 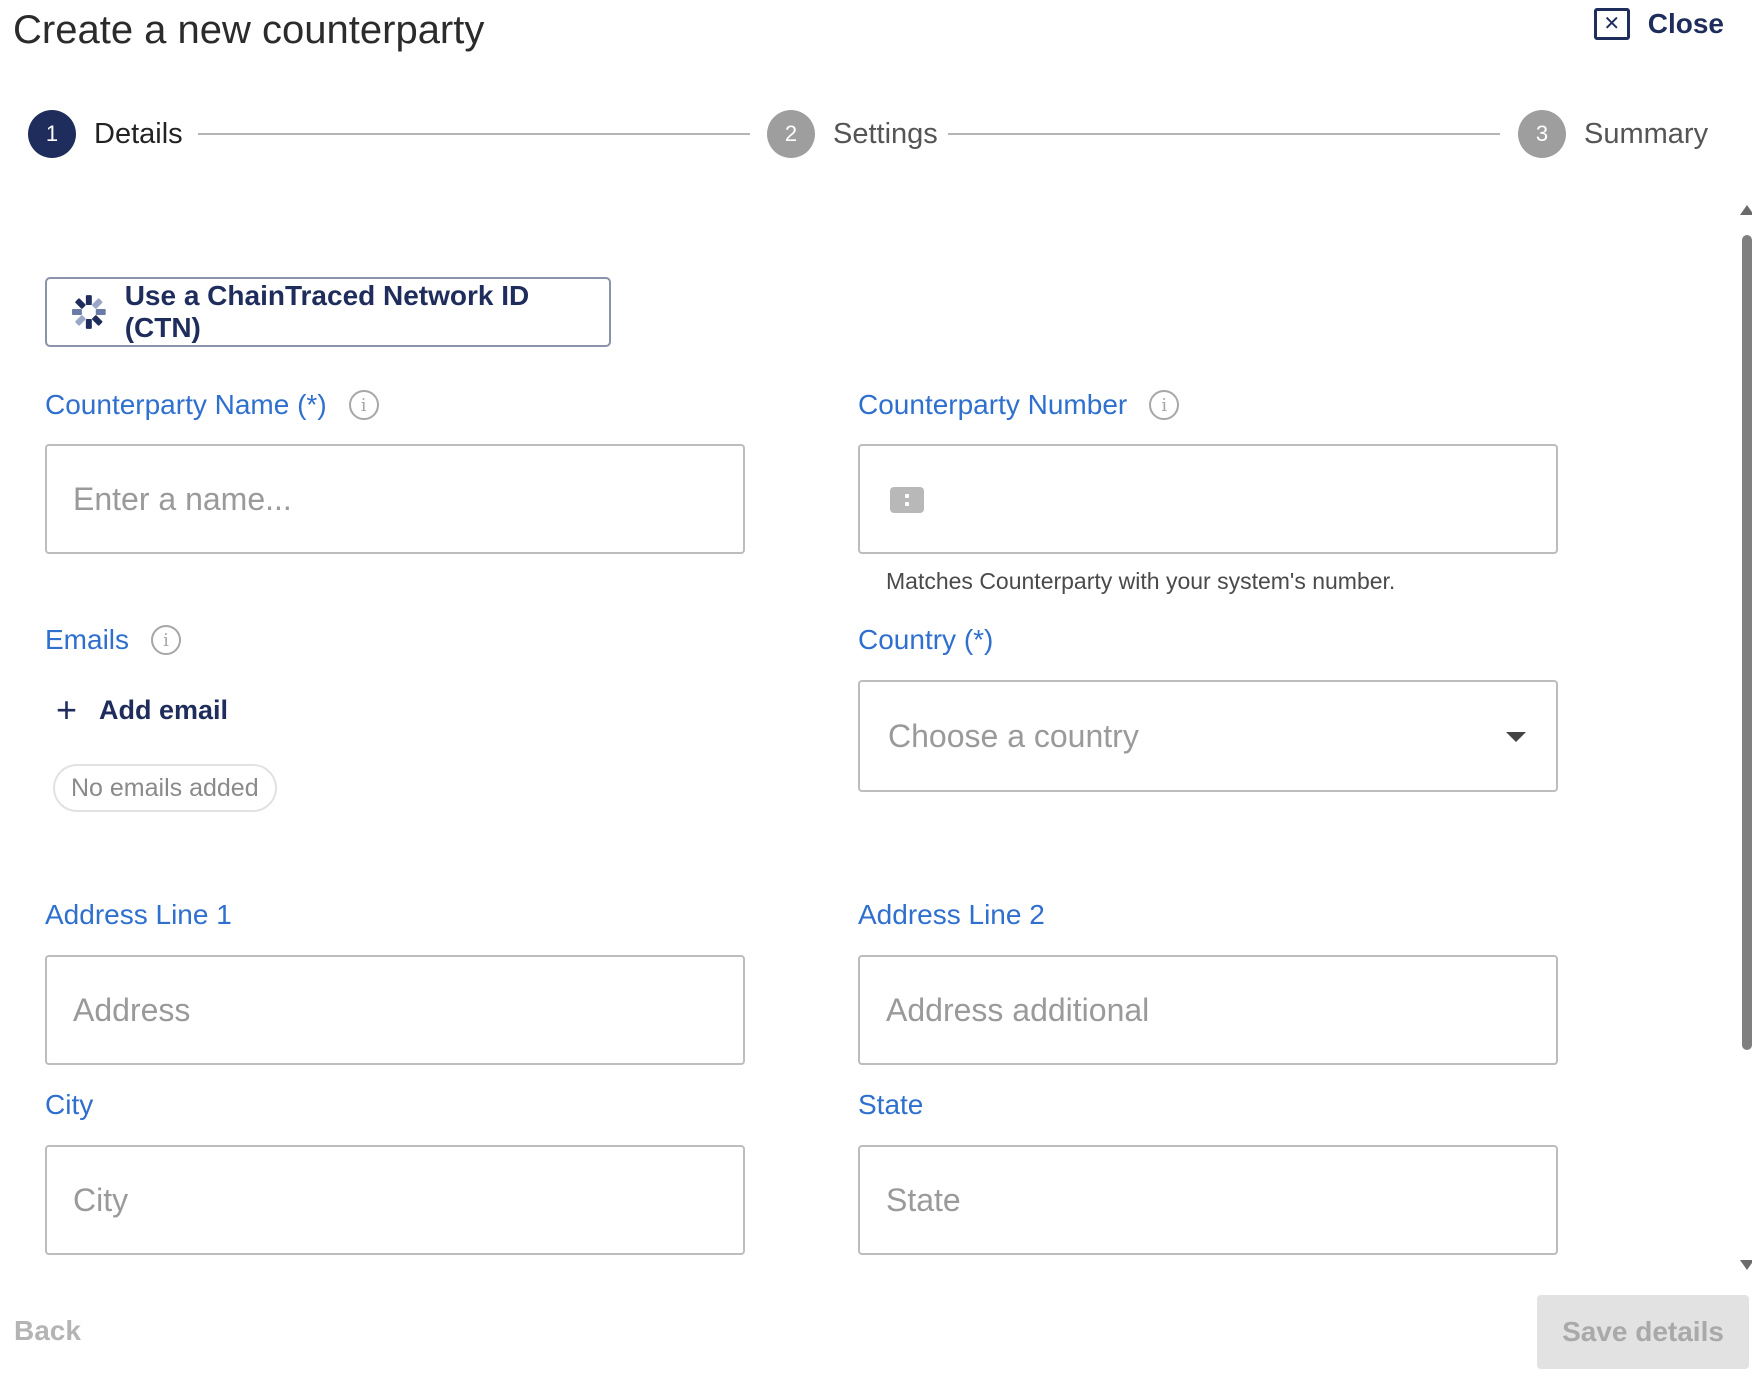 What do you see at coordinates (1746, 210) in the screenshot?
I see `scroll-up-arrow-icon` at bounding box center [1746, 210].